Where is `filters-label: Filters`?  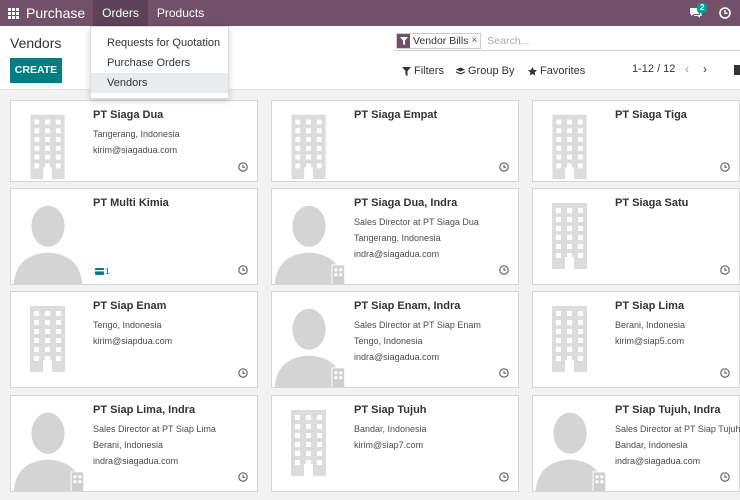
filters-label: Filters is located at coordinates (429, 71).